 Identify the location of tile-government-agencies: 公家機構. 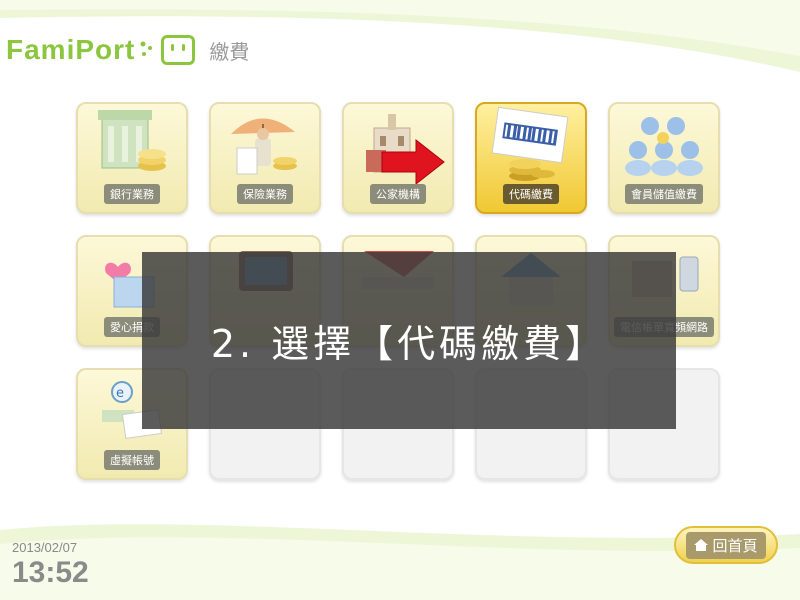
(398, 158).